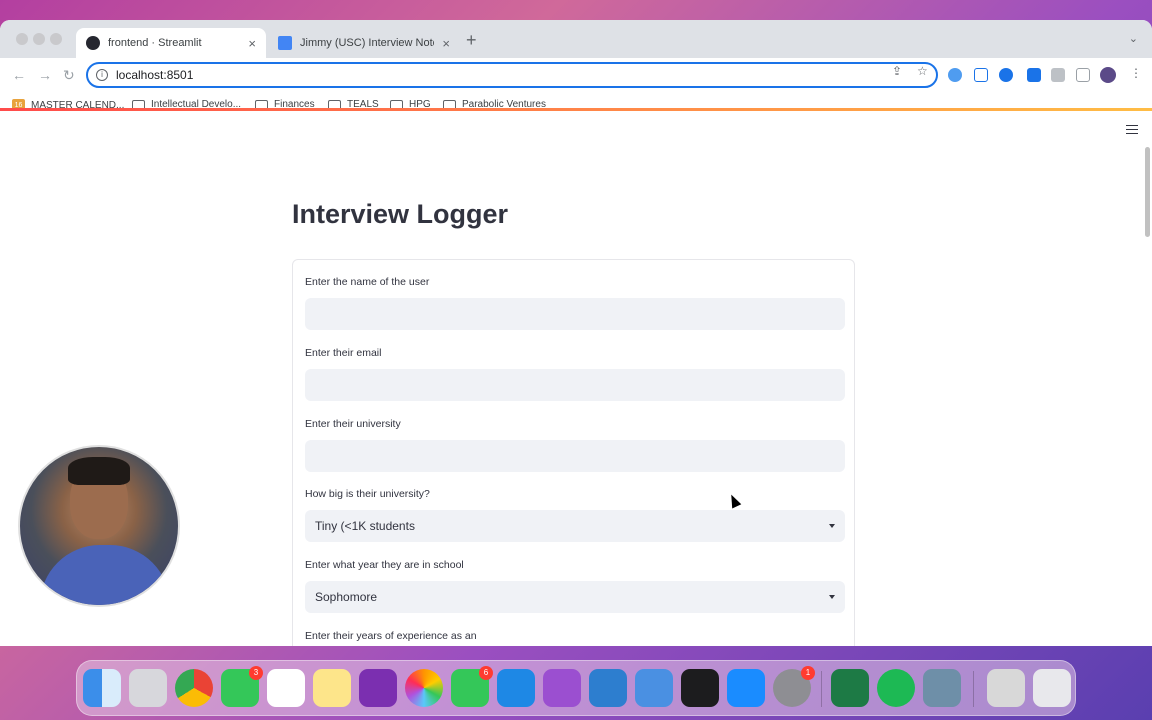  I want to click on webcam-overlay, so click(99, 526).